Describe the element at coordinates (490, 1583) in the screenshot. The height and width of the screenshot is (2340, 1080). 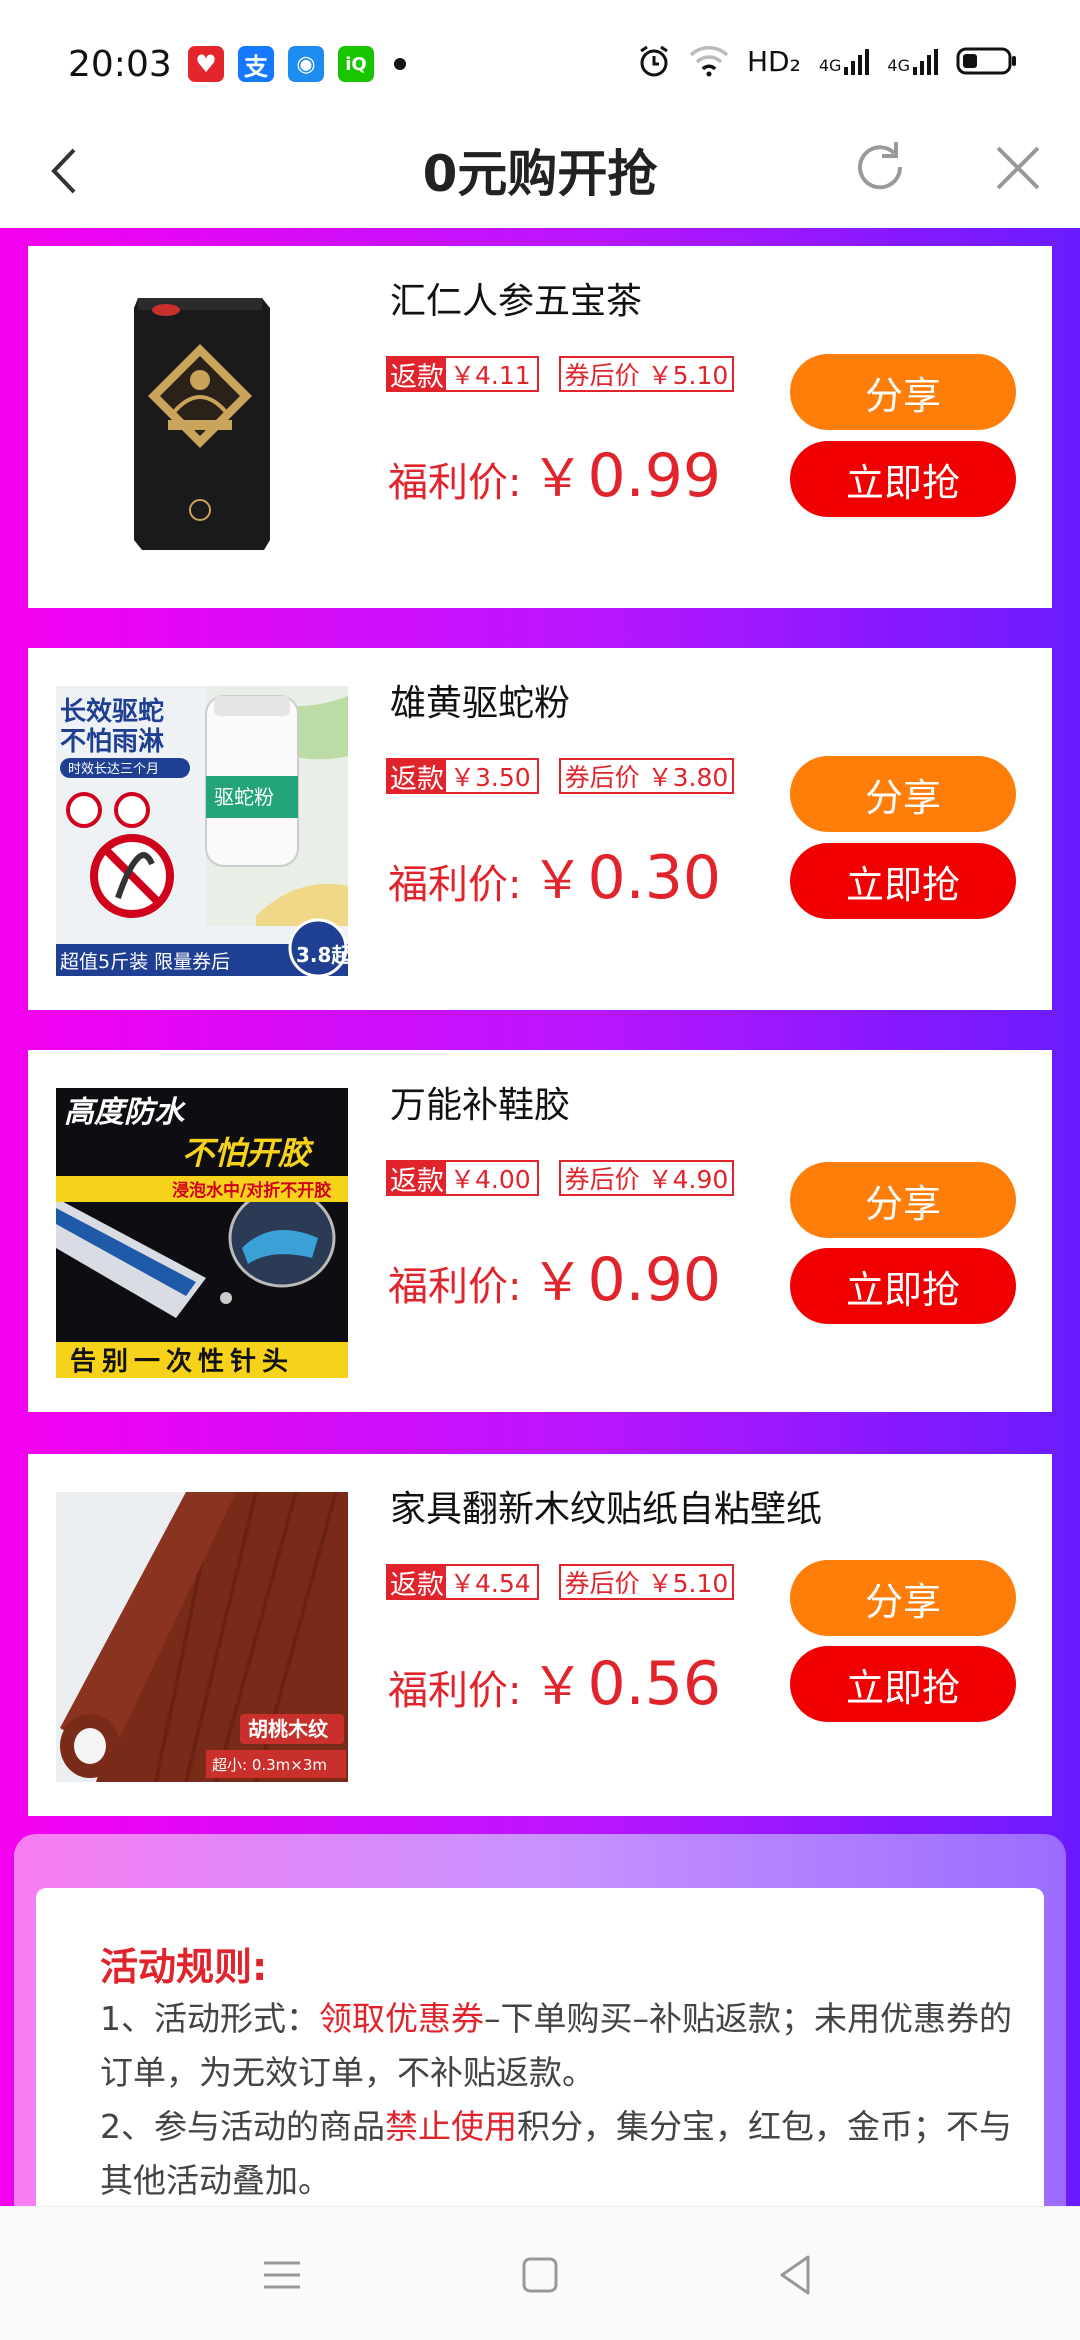
I see `rebate-value: ￥4.54` at that location.